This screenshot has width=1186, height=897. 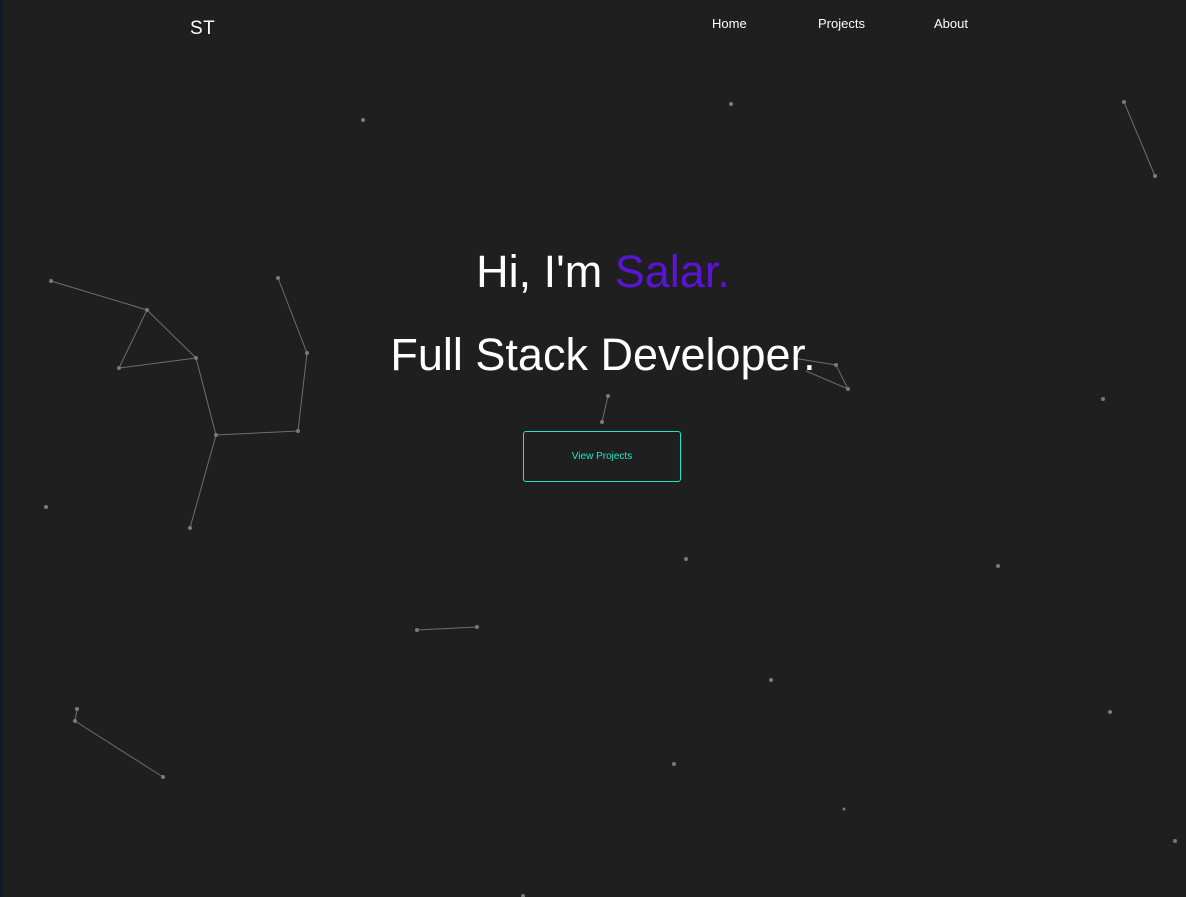 What do you see at coordinates (672, 271) in the screenshot?
I see `hero-name: Salar.` at bounding box center [672, 271].